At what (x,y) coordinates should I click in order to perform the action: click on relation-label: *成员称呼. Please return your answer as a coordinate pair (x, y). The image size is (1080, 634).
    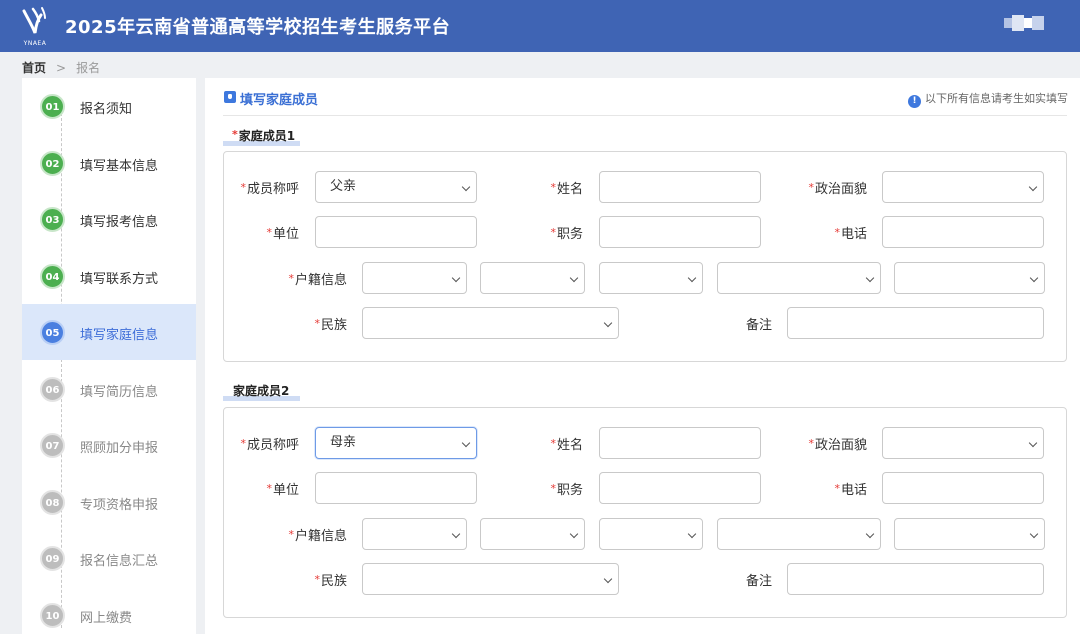
    Looking at the image, I should click on (269, 443).